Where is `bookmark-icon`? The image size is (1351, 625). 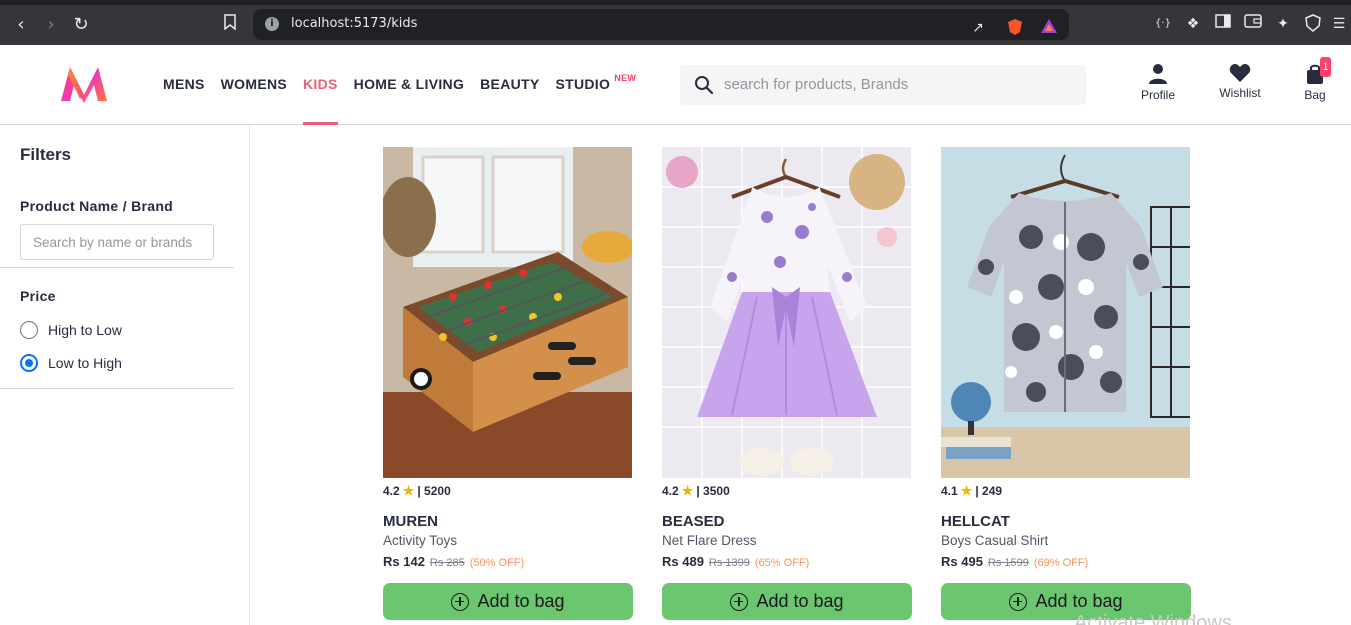
bookmark-icon is located at coordinates (230, 25).